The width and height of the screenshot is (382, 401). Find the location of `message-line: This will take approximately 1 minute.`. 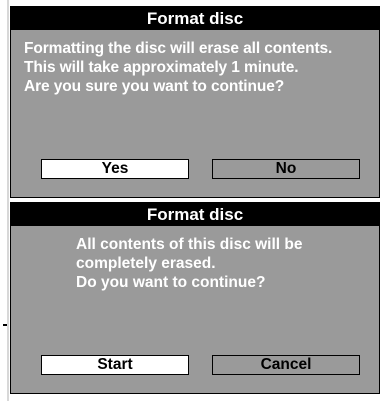

message-line: This will take approximately 1 minute. is located at coordinates (161, 67).